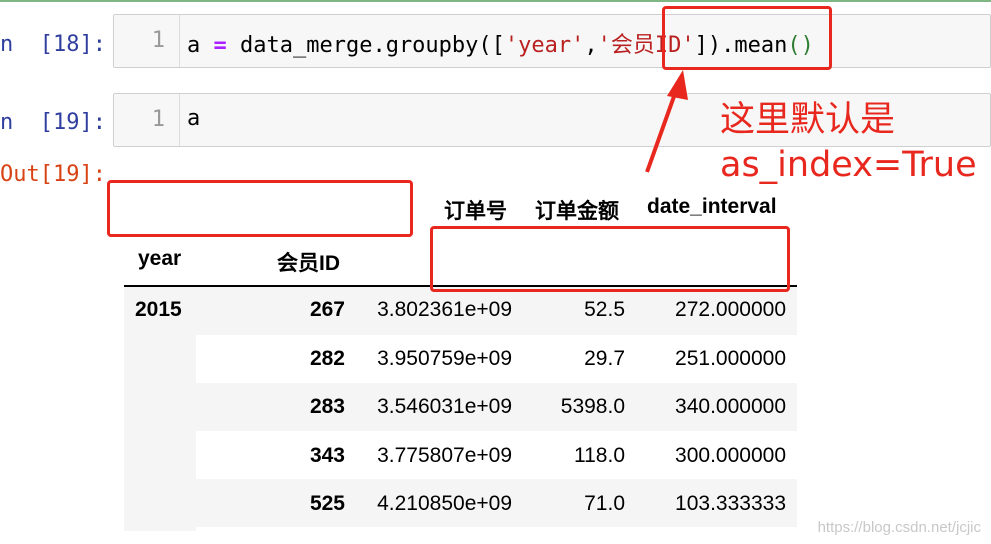 This screenshot has height=544, width=991. Describe the element at coordinates (899, 527) in the screenshot. I see `watermark: https://blog.csdn.net/jcjic` at that location.